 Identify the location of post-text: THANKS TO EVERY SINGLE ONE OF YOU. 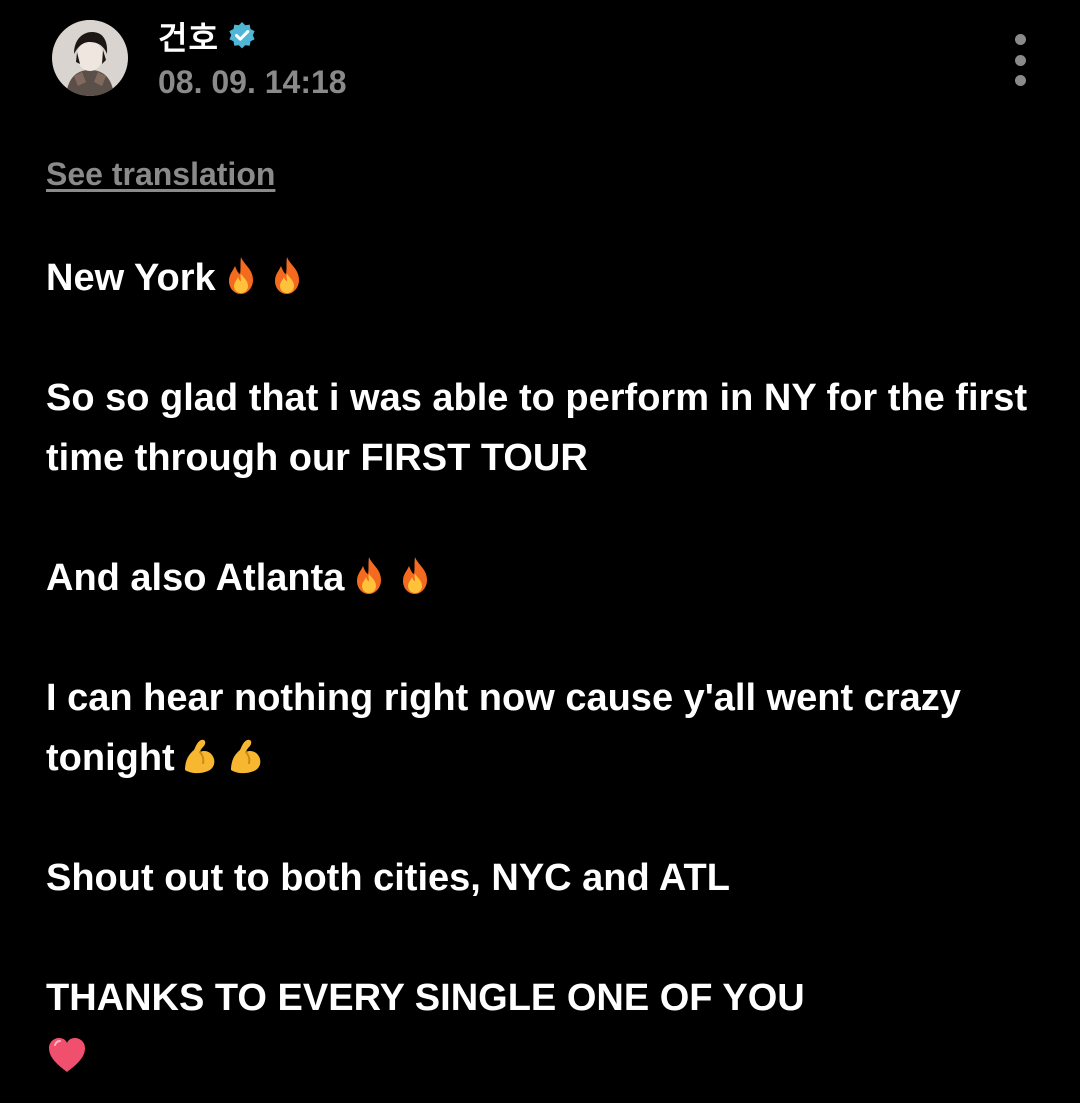
(425, 998).